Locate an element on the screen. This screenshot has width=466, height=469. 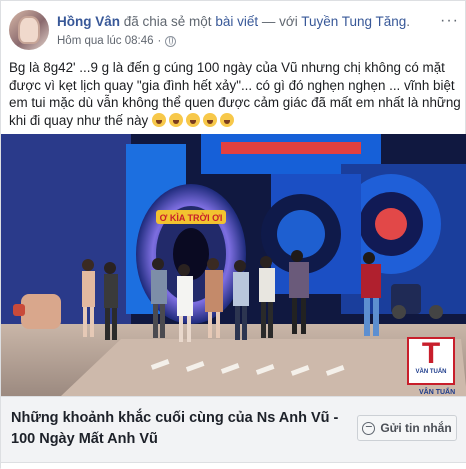
logo-caption: VÂN TUẤN is located at coordinates (437, 392).